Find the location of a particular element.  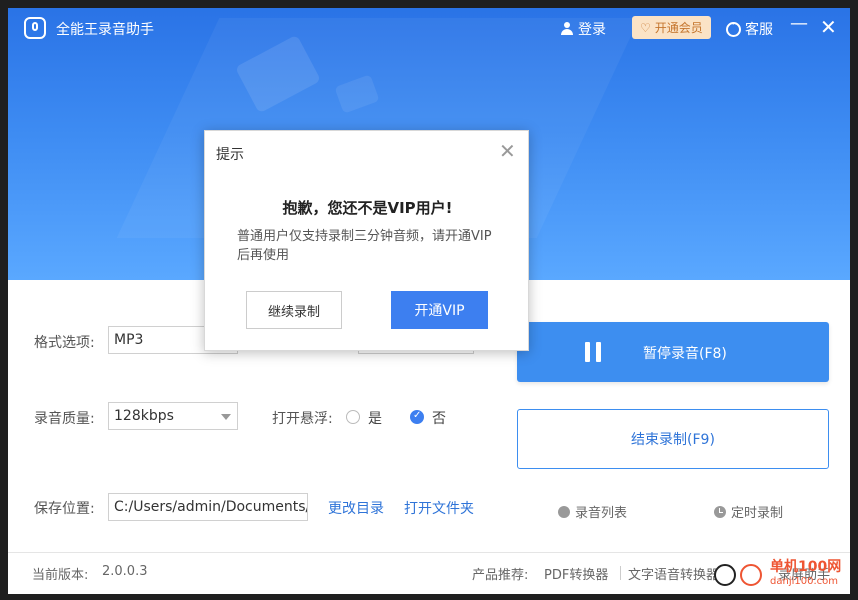

float-no-label: 否 is located at coordinates (439, 419).